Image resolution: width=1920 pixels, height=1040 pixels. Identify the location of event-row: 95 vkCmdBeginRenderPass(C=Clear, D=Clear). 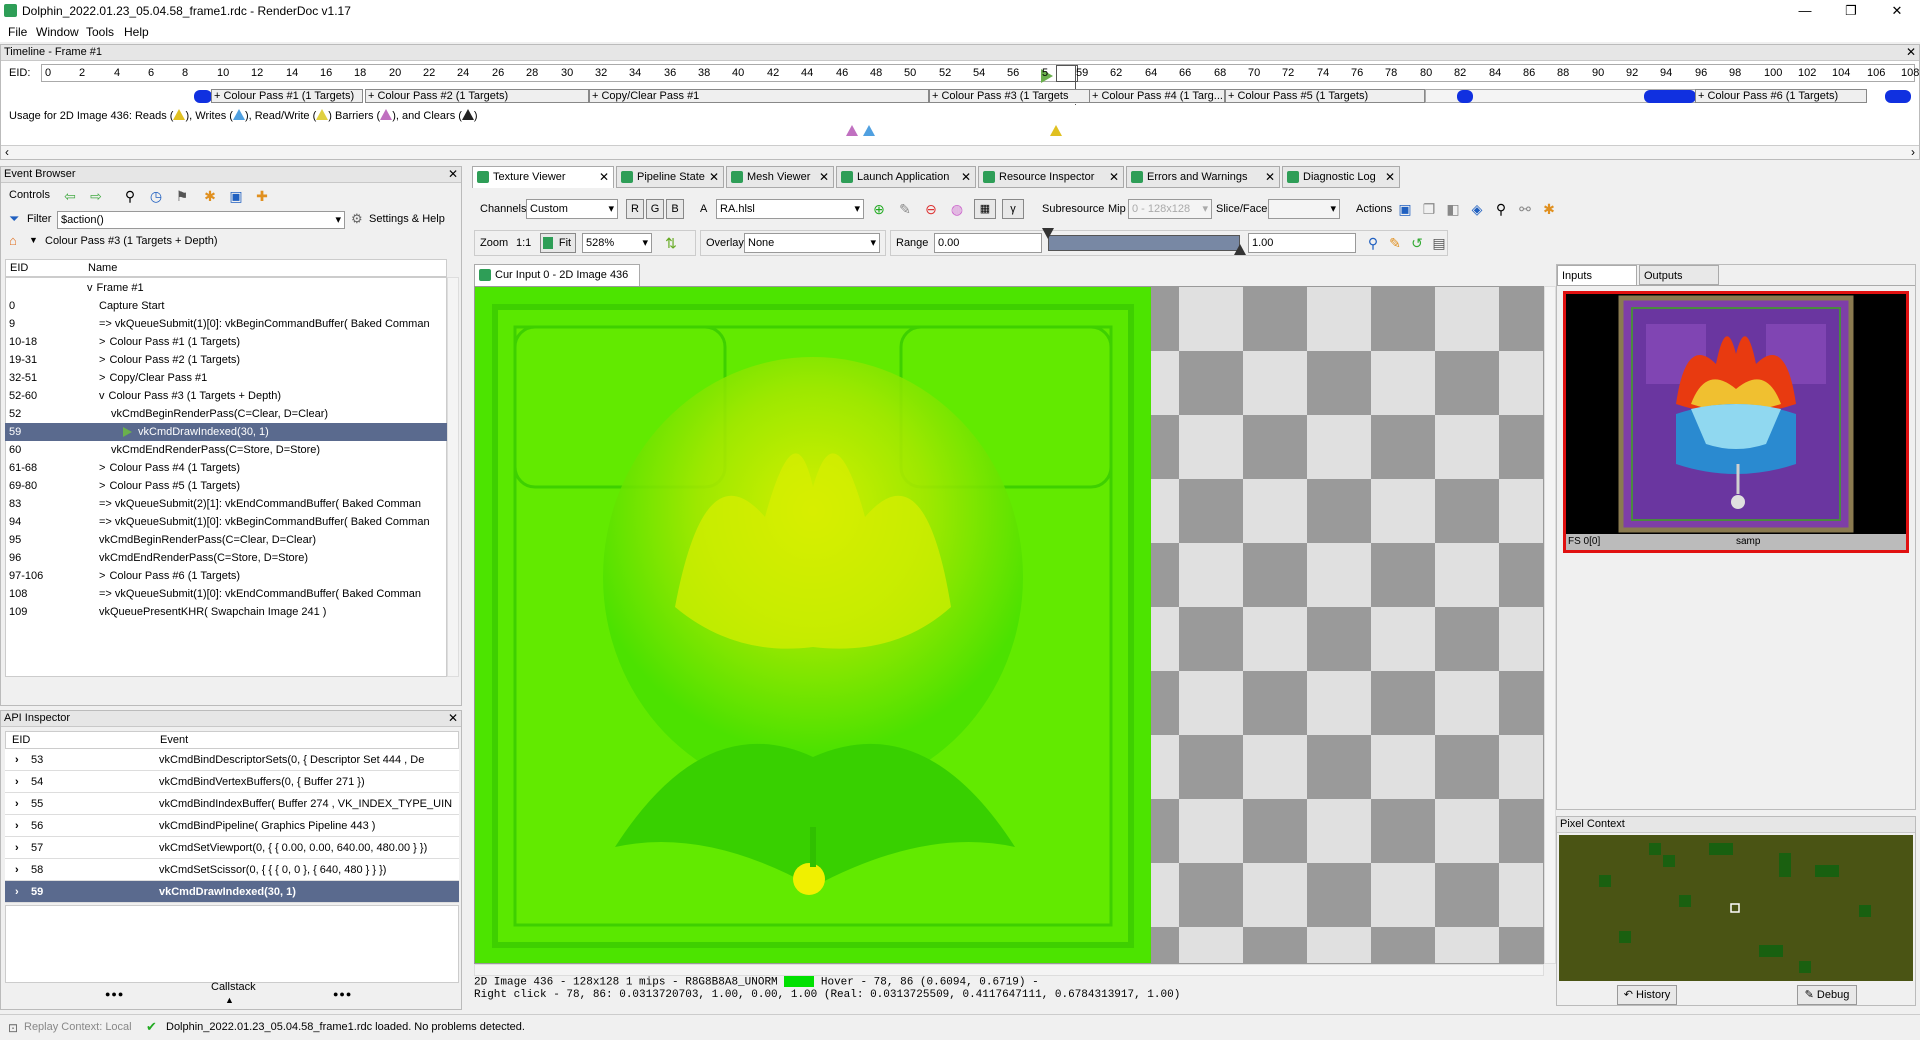
(226, 540).